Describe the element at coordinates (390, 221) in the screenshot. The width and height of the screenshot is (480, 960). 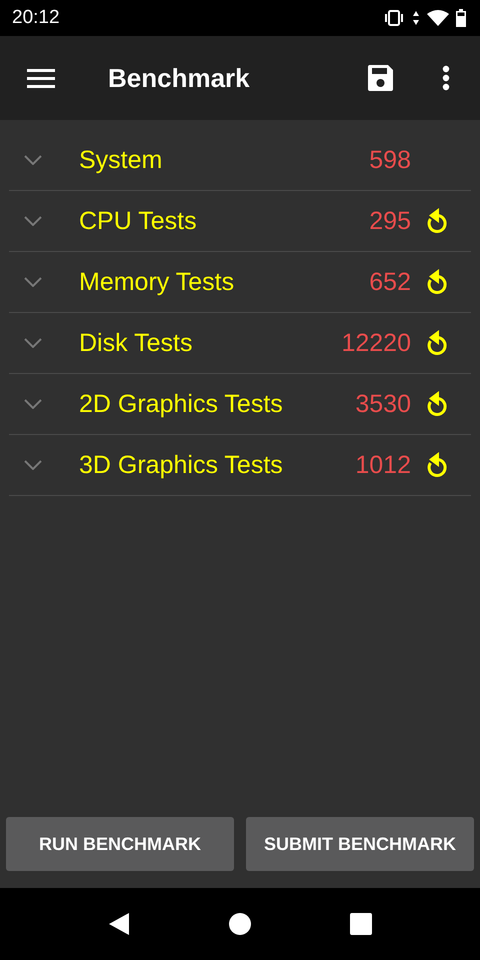
I see `section-score: 295` at that location.